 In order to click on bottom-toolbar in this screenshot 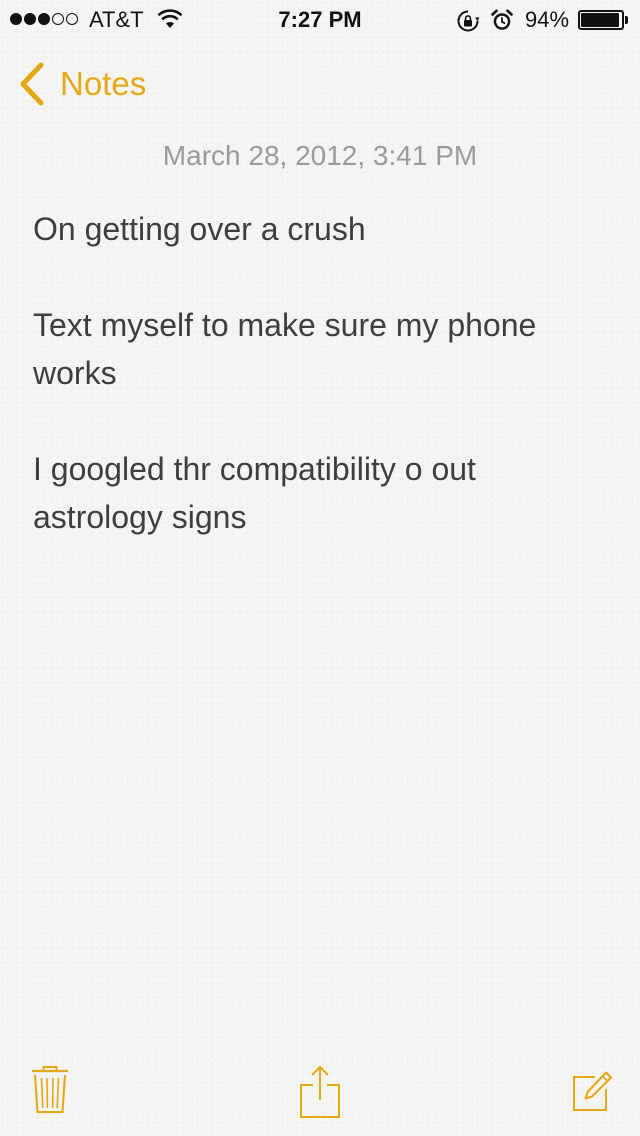, I will do `click(320, 1093)`.